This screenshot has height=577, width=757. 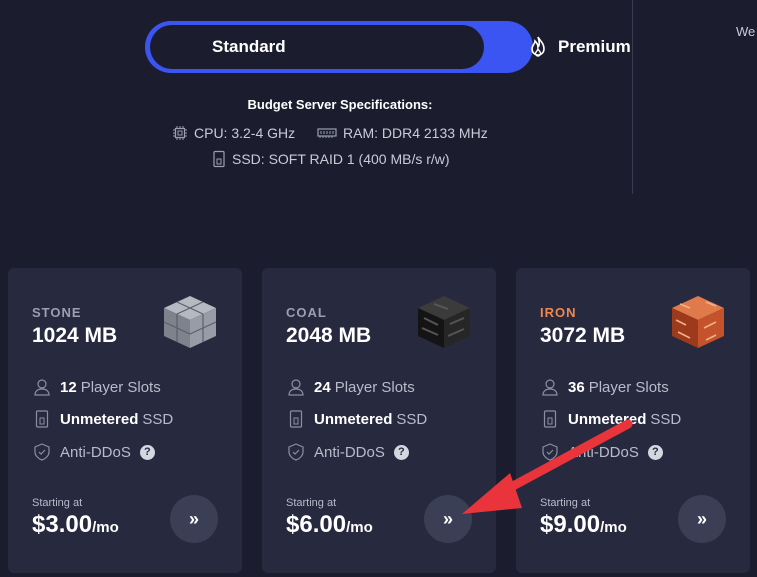 What do you see at coordinates (317, 47) in the screenshot?
I see `standard-tab: Standard` at bounding box center [317, 47].